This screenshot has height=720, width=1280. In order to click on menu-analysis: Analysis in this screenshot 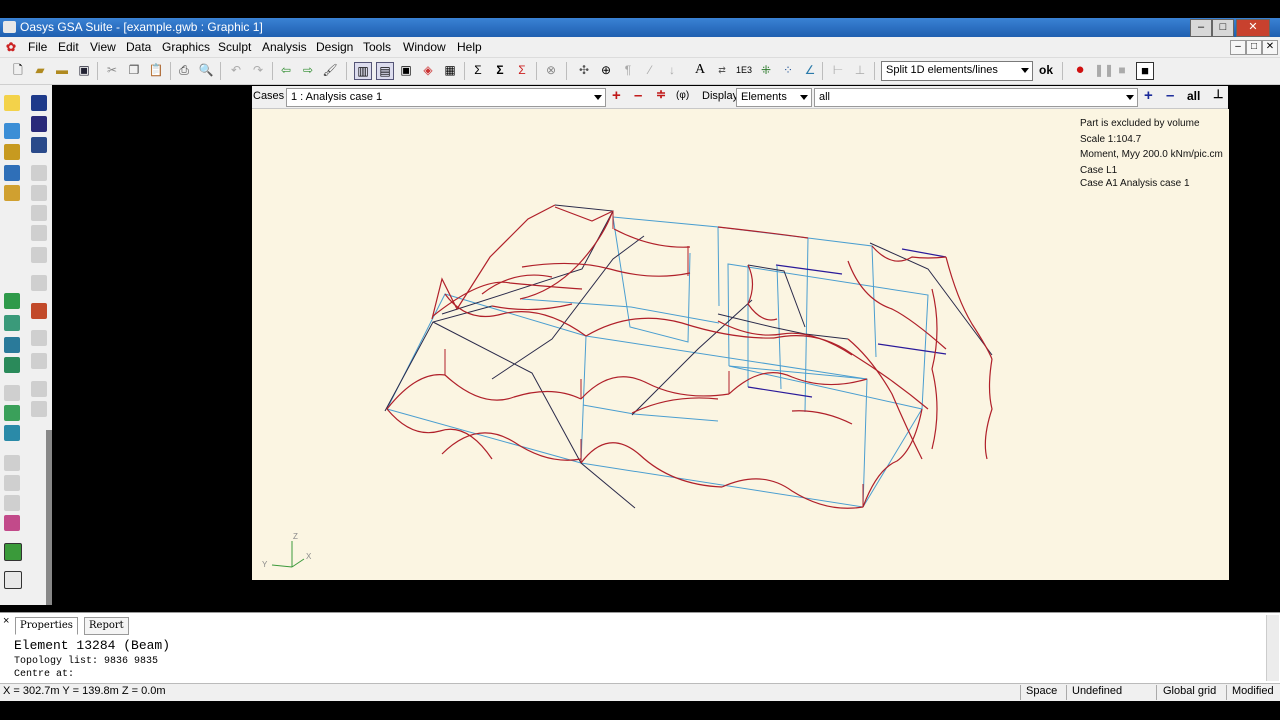, I will do `click(284, 47)`.